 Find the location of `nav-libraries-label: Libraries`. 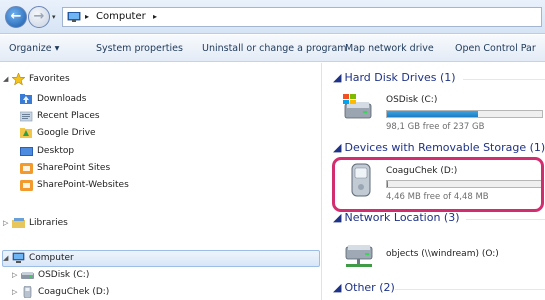

nav-libraries-label: Libraries is located at coordinates (48, 223).